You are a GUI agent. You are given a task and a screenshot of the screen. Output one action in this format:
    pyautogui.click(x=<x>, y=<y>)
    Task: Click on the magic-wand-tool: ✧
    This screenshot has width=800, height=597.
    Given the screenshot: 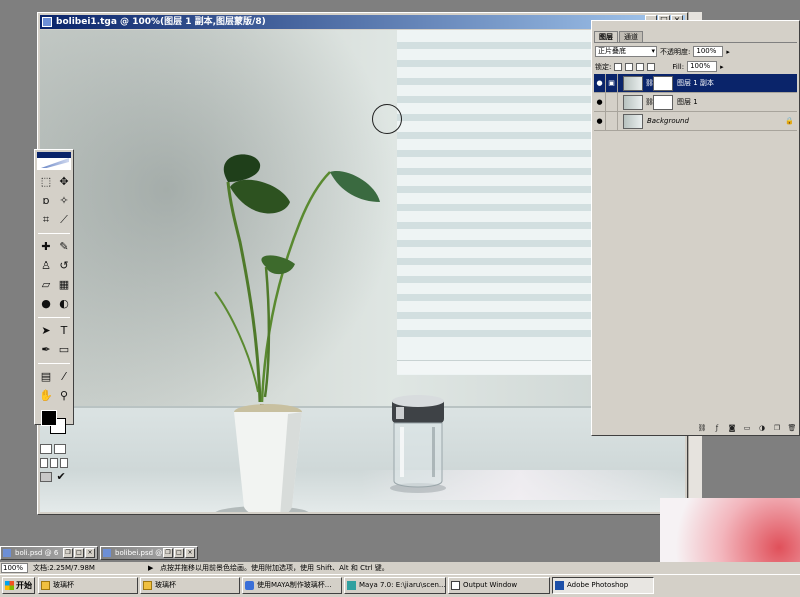 What is the action you would take?
    pyautogui.click(x=64, y=201)
    